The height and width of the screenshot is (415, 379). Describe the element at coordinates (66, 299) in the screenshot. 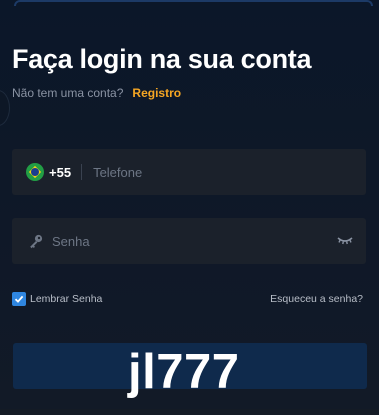

I see `remember-label: Lembrar Senha` at that location.